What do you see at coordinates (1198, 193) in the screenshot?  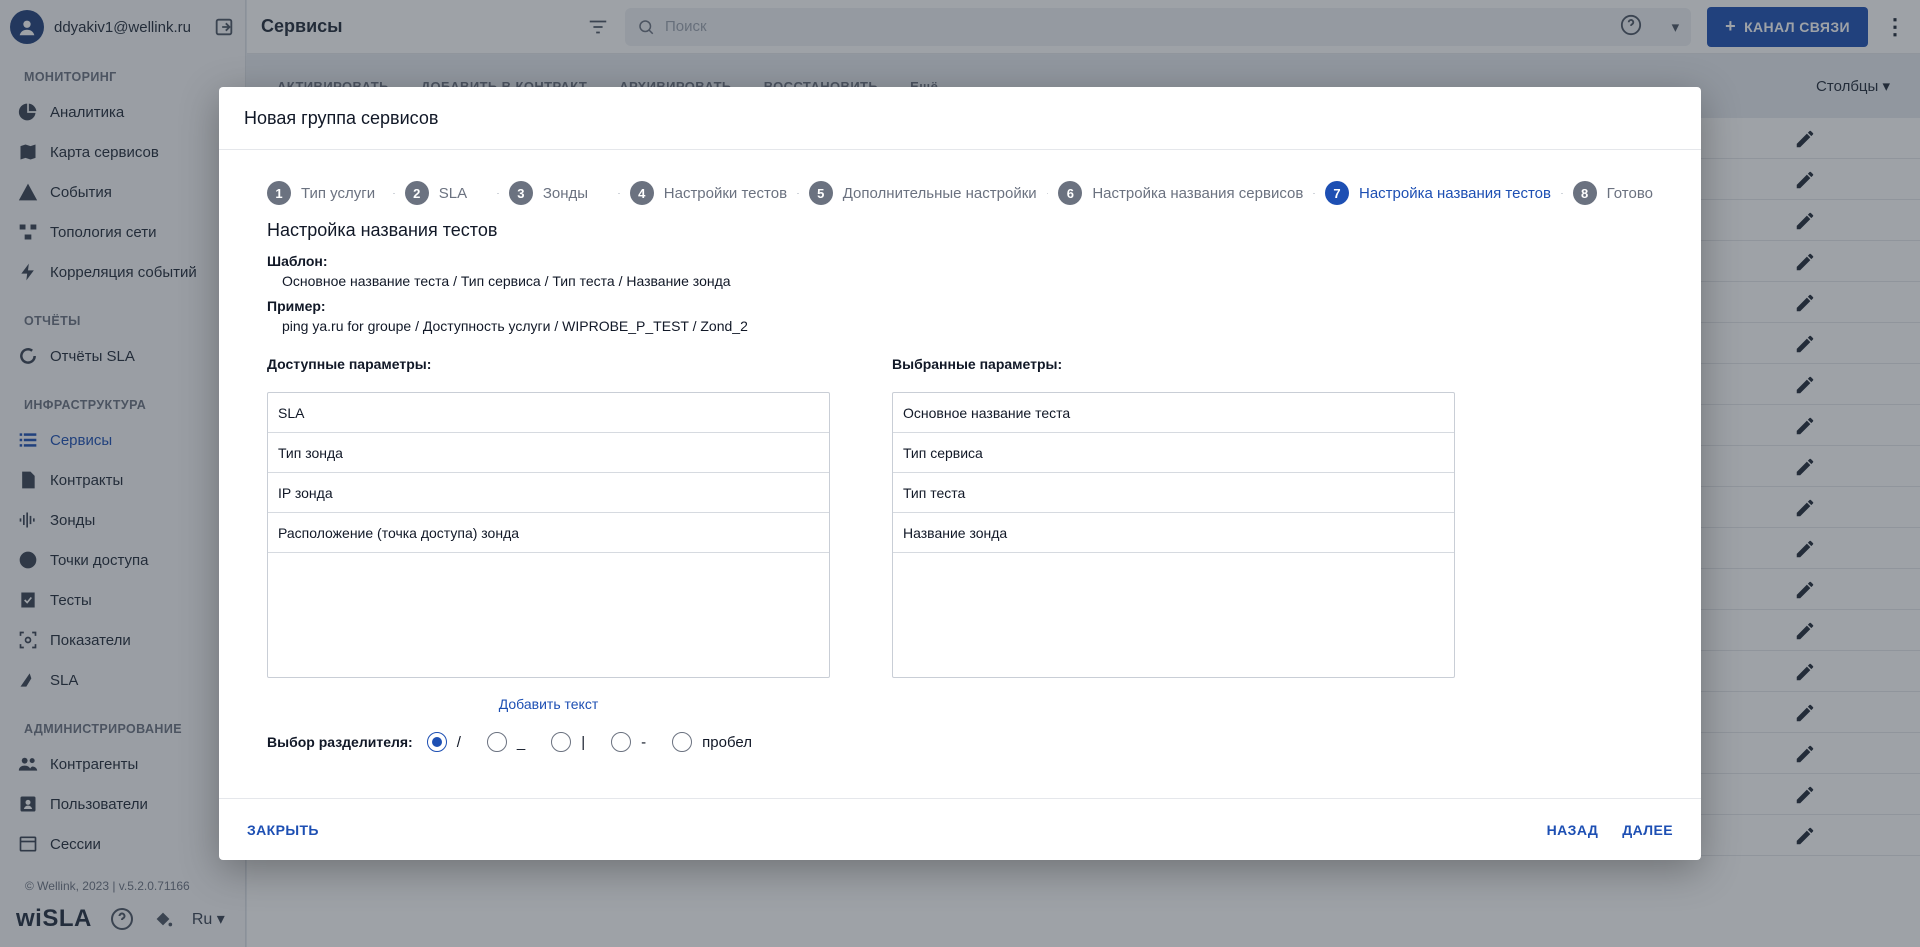 I see `step-label: Настройка названия сервисов` at bounding box center [1198, 193].